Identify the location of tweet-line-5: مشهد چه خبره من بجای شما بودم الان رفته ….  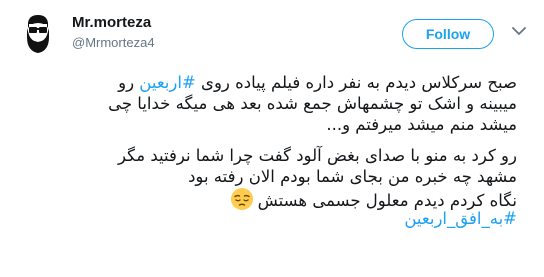
(352, 176).